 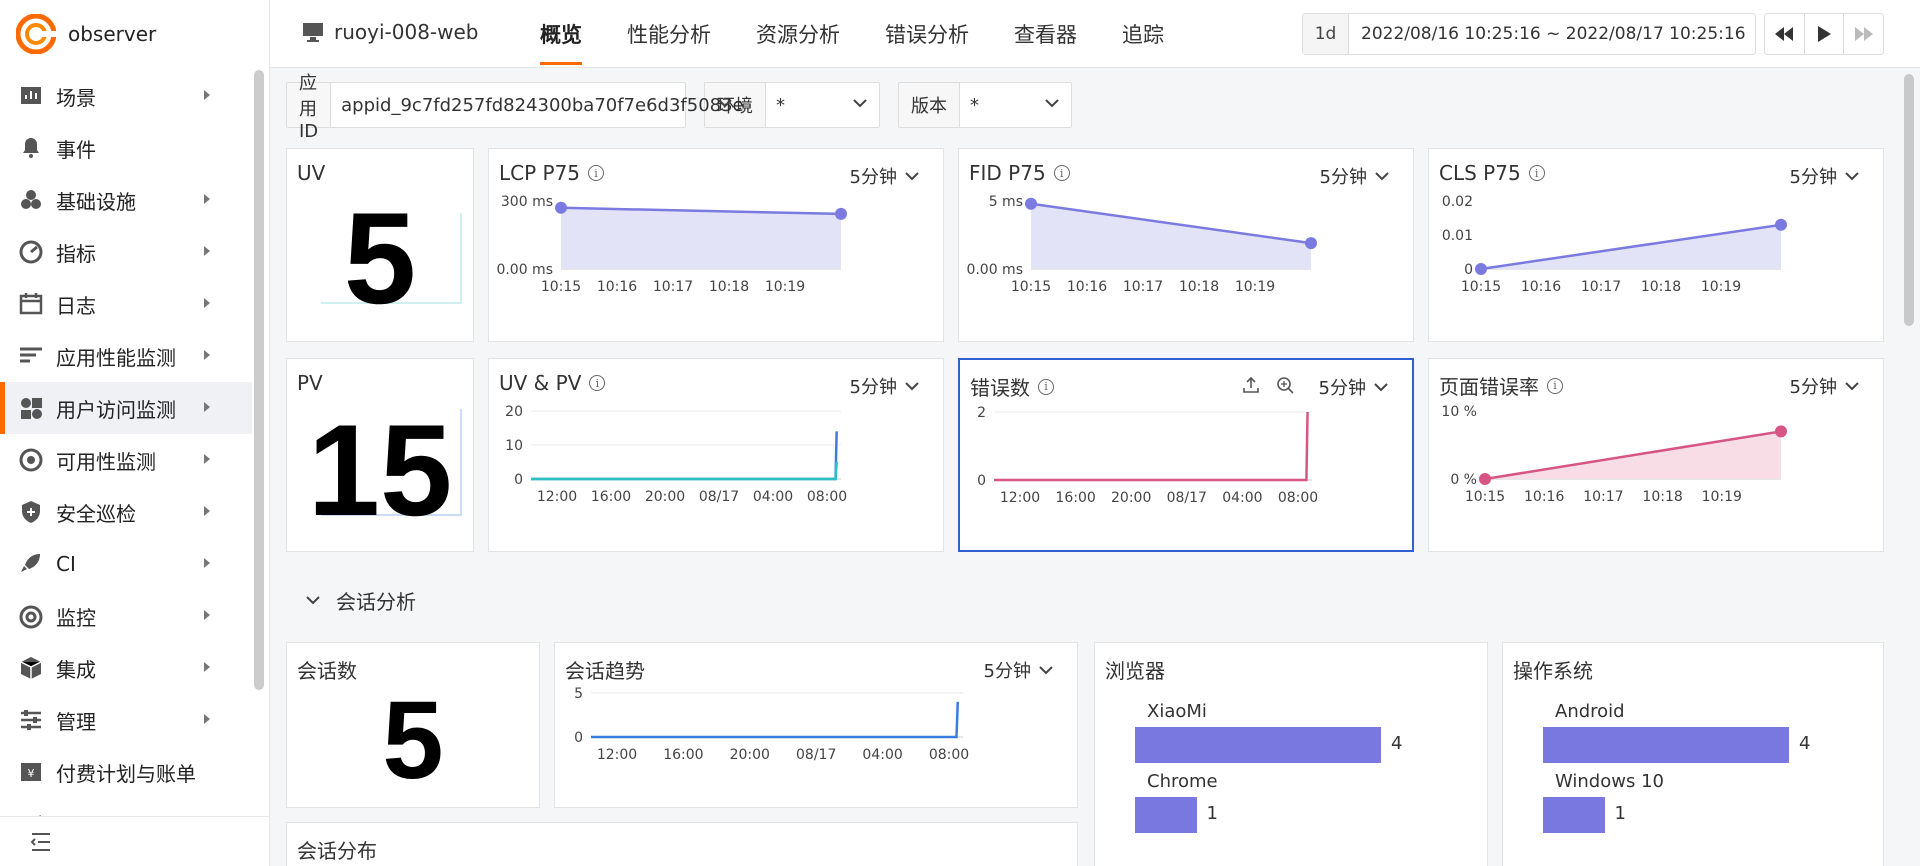 I want to click on card-title: 会话分布, so click(x=337, y=851).